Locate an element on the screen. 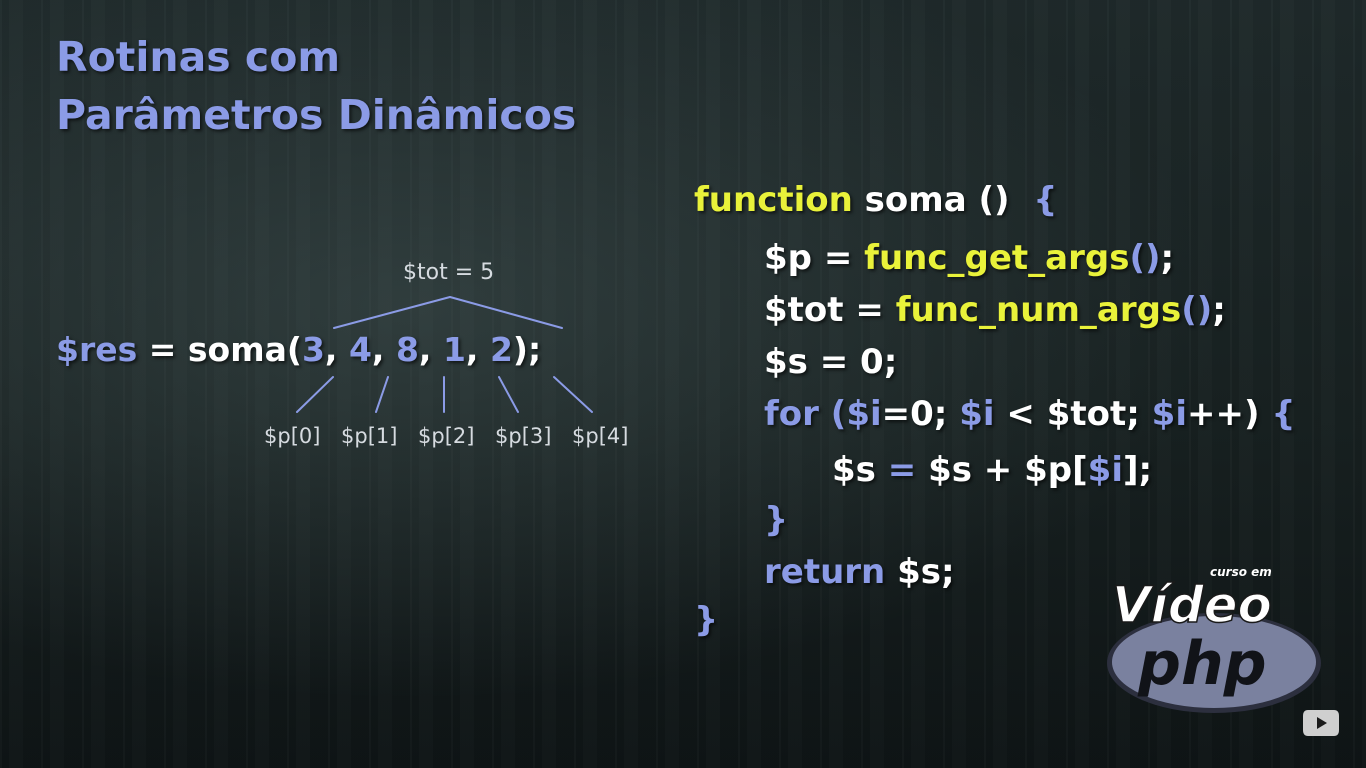 The height and width of the screenshot is (768, 1366). tot-connector-right is located at coordinates (506, 312).